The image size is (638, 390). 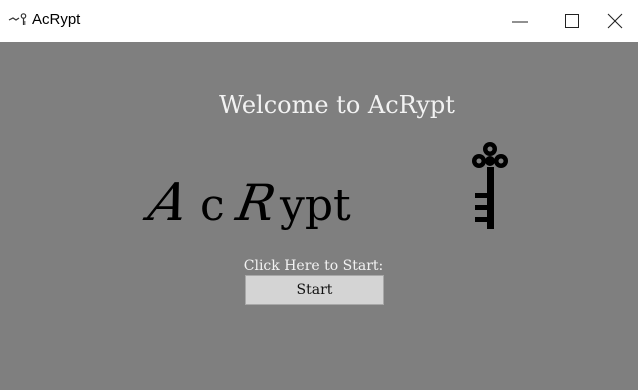 I want to click on close-icon, so click(x=615, y=21).